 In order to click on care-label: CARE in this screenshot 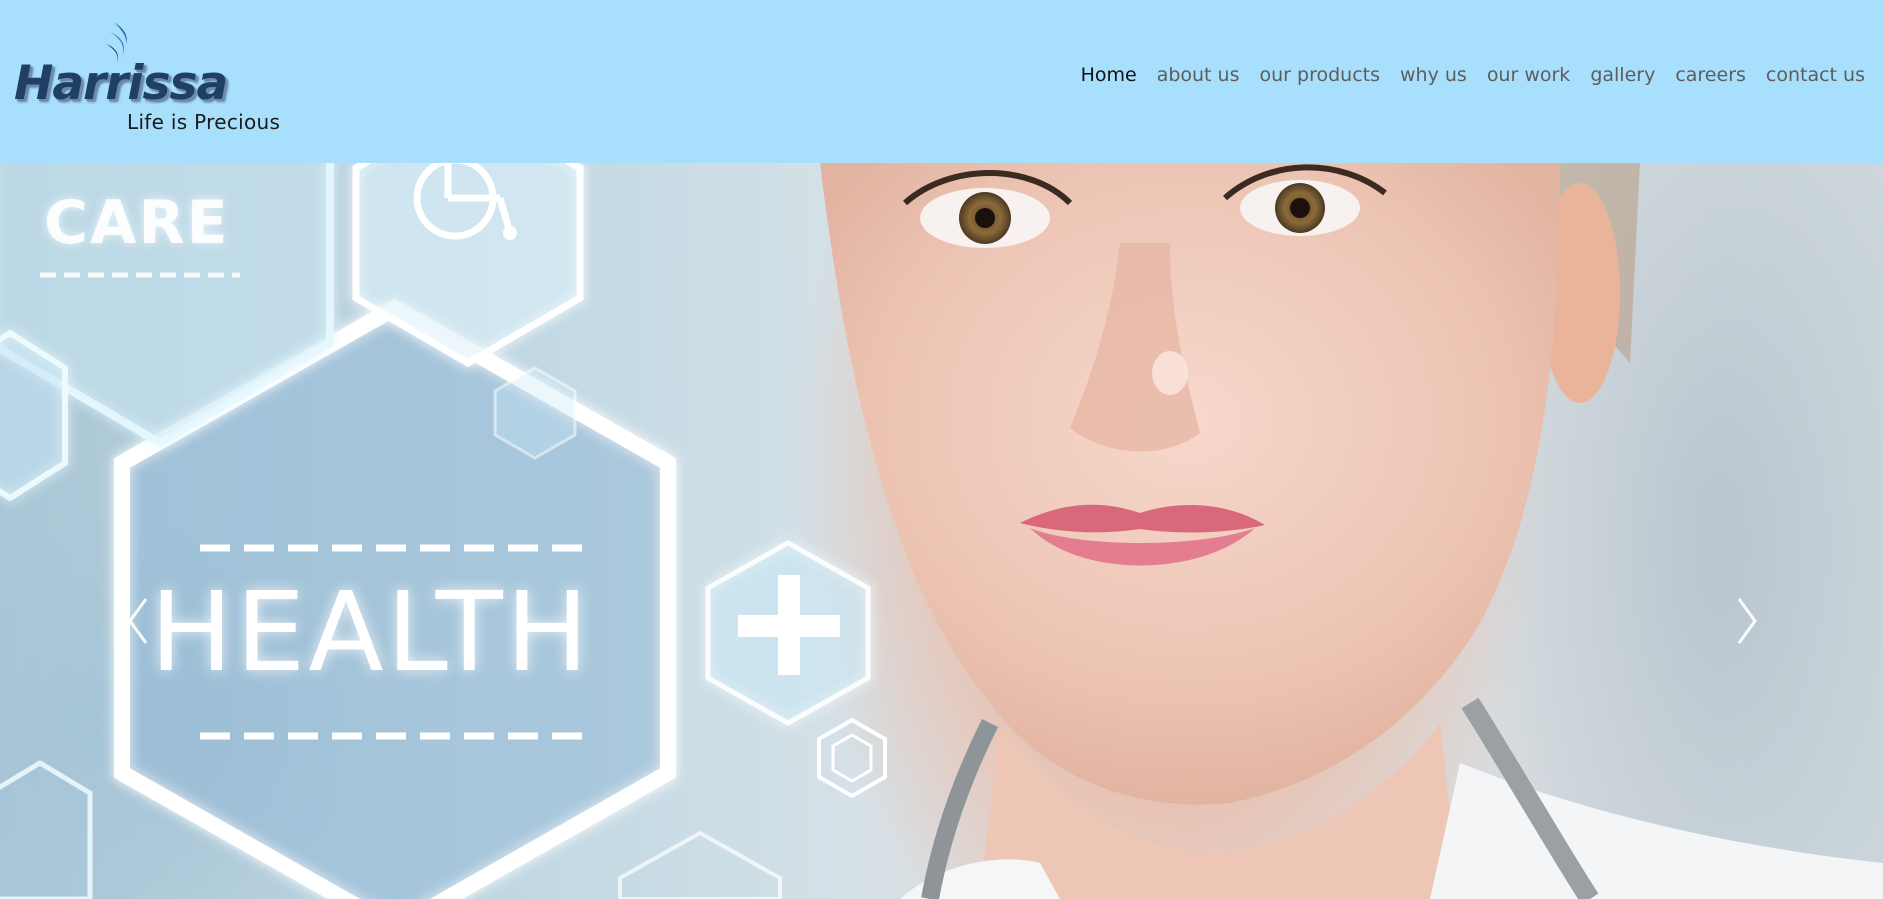, I will do `click(137, 223)`.